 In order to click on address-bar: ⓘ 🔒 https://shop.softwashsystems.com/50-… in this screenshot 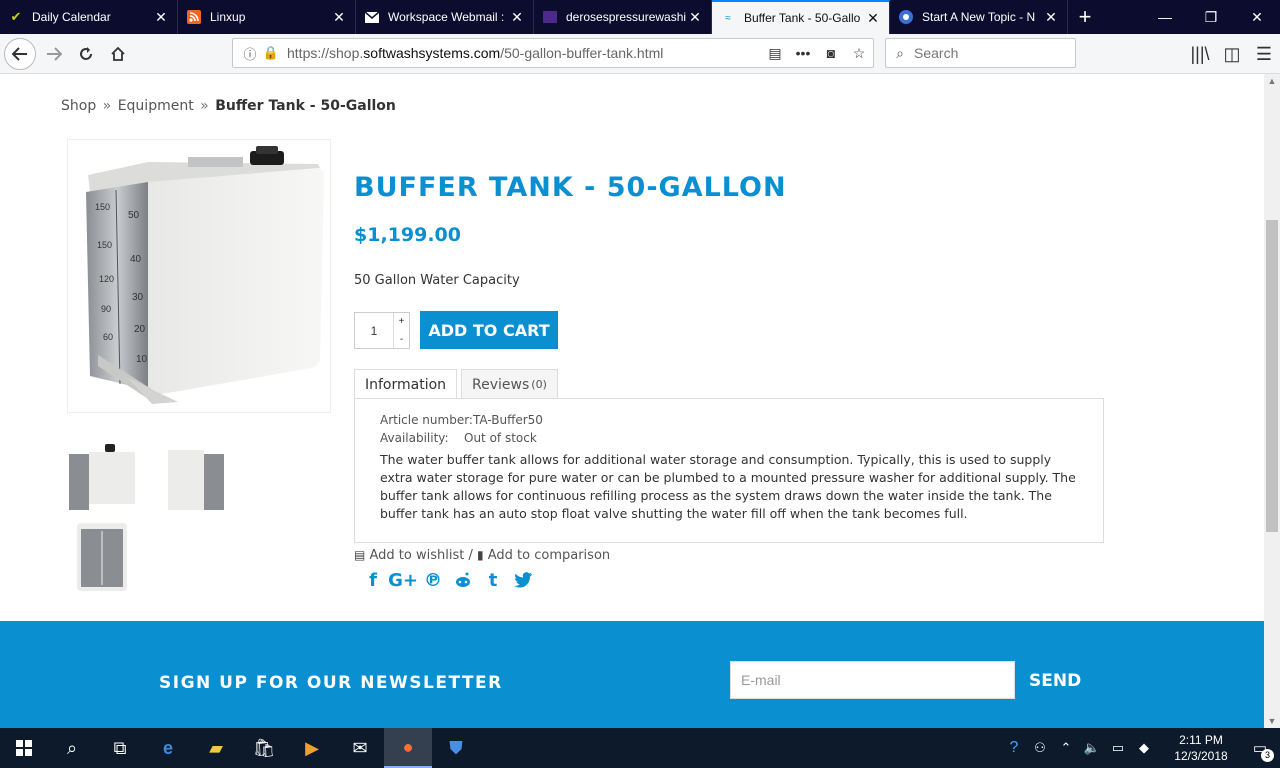, I will do `click(553, 53)`.